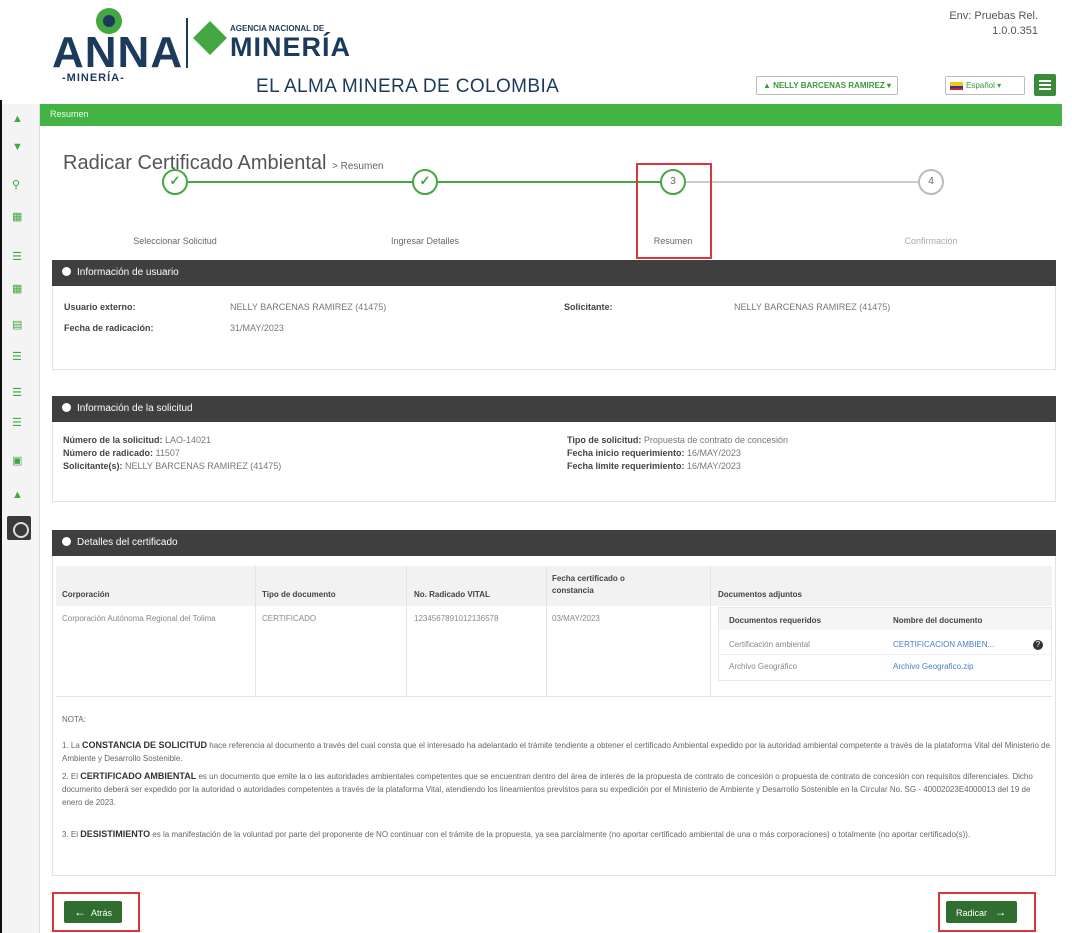 The width and height of the screenshot is (1072, 933). I want to click on numero-radicado-value: 11507, so click(167, 453).